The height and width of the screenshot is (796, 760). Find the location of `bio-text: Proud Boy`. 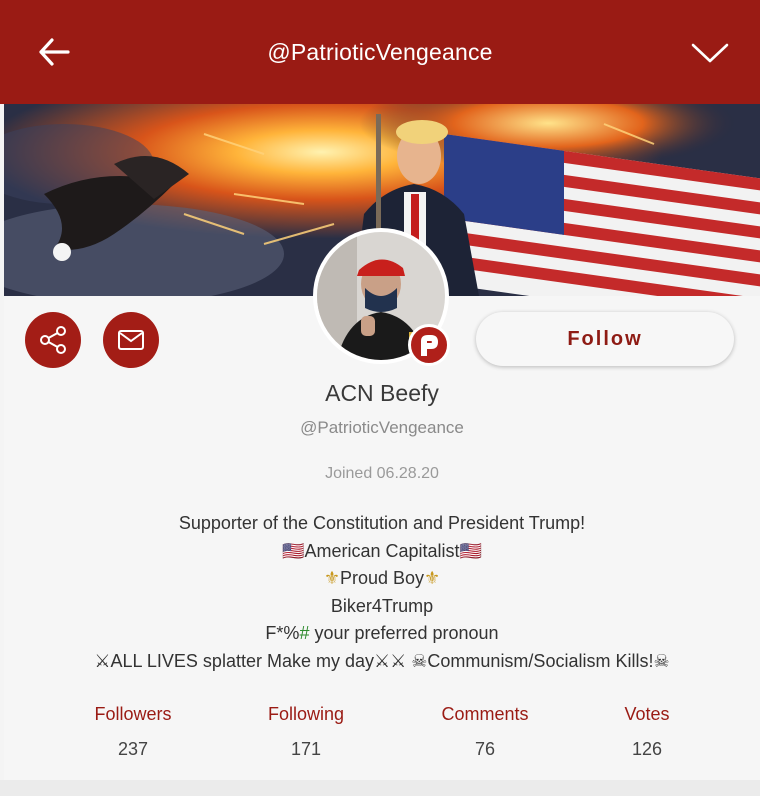

bio-text: Proud Boy is located at coordinates (382, 578).